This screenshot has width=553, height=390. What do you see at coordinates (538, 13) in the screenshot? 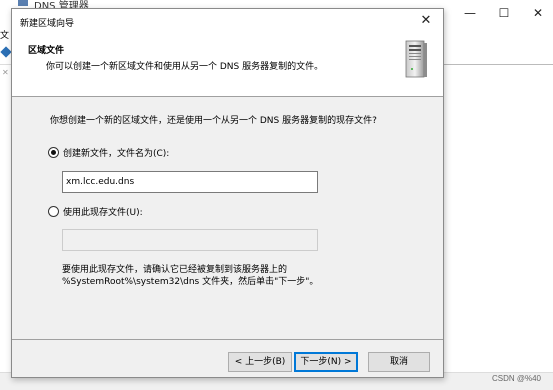
I see `background-close-button: ✕` at bounding box center [538, 13].